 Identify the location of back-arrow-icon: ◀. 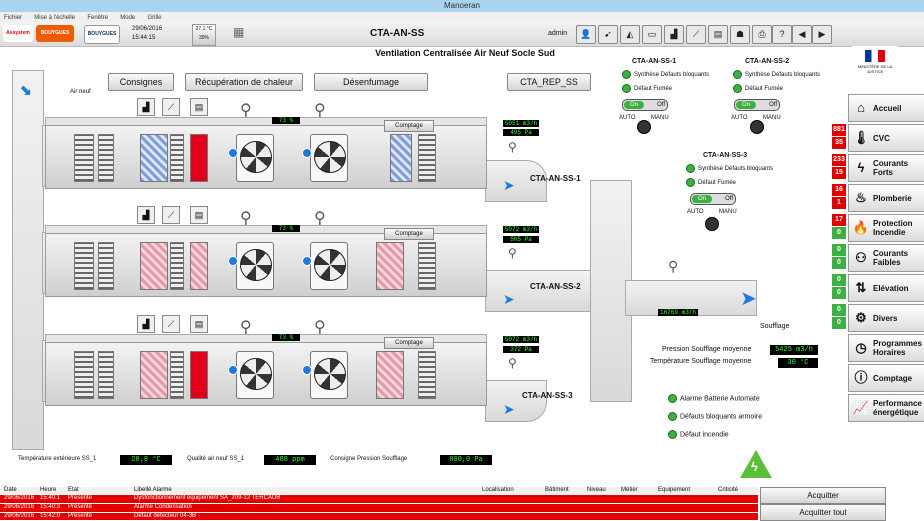
(802, 34).